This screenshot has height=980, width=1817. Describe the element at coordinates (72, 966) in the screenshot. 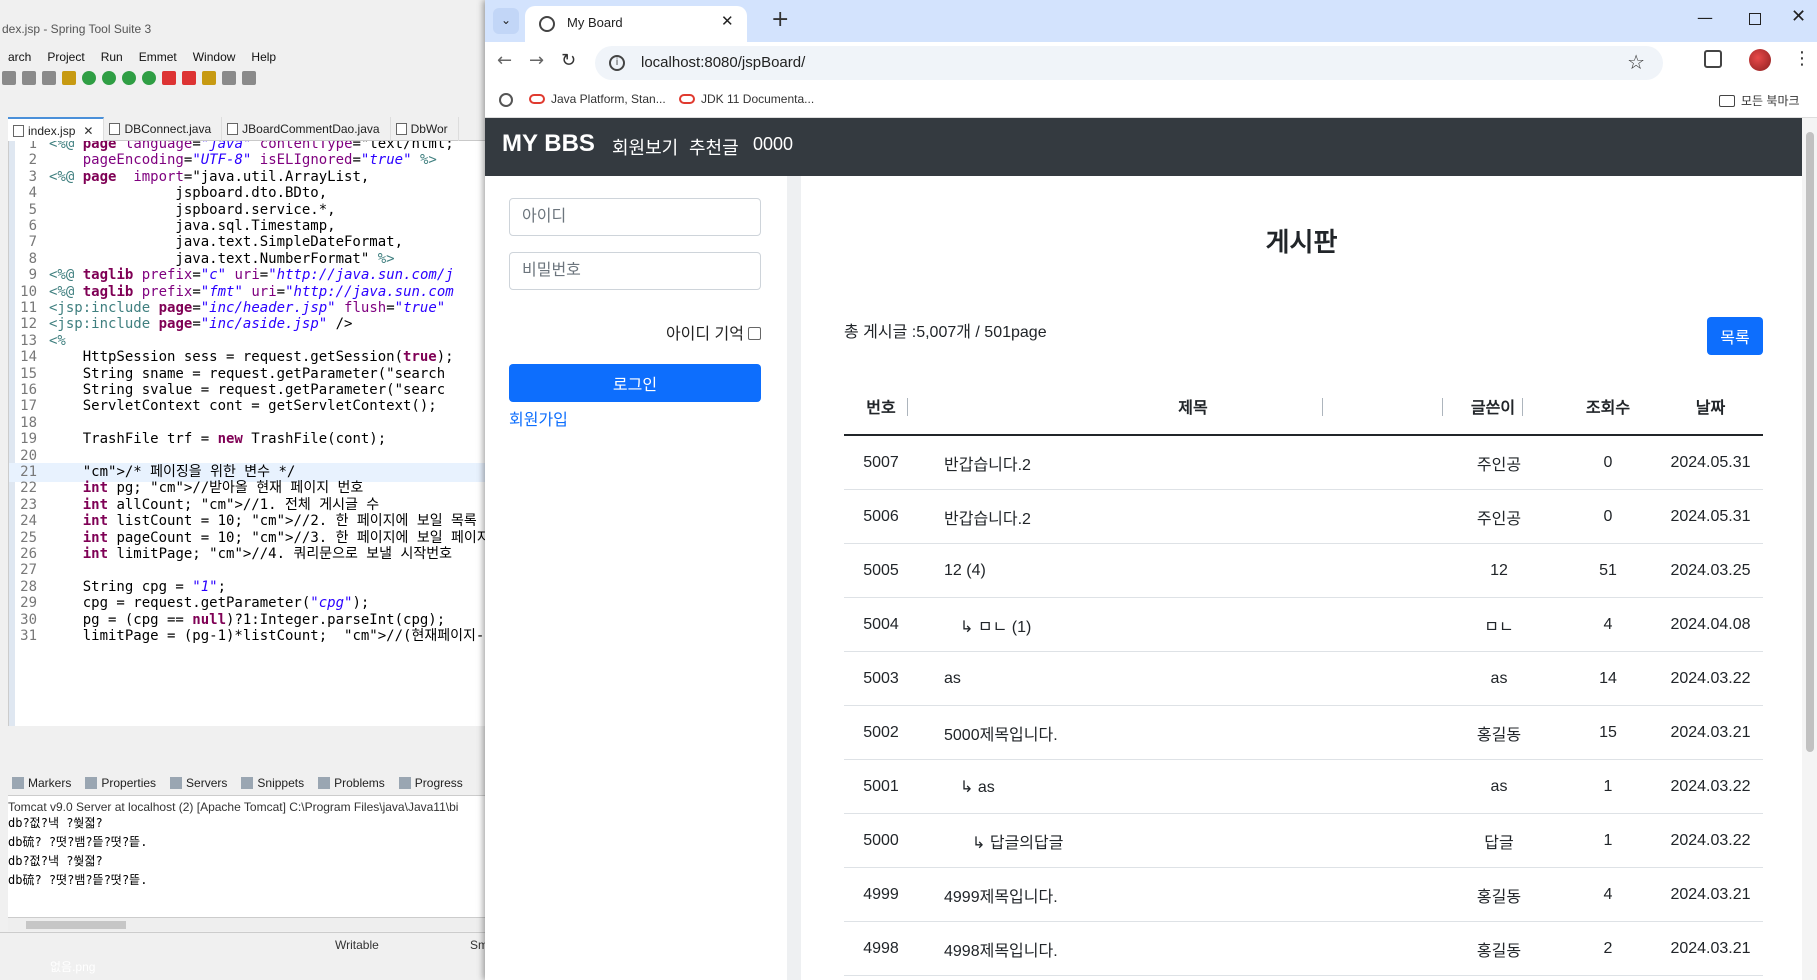

I see `desktop-file-label: 없음.png` at that location.